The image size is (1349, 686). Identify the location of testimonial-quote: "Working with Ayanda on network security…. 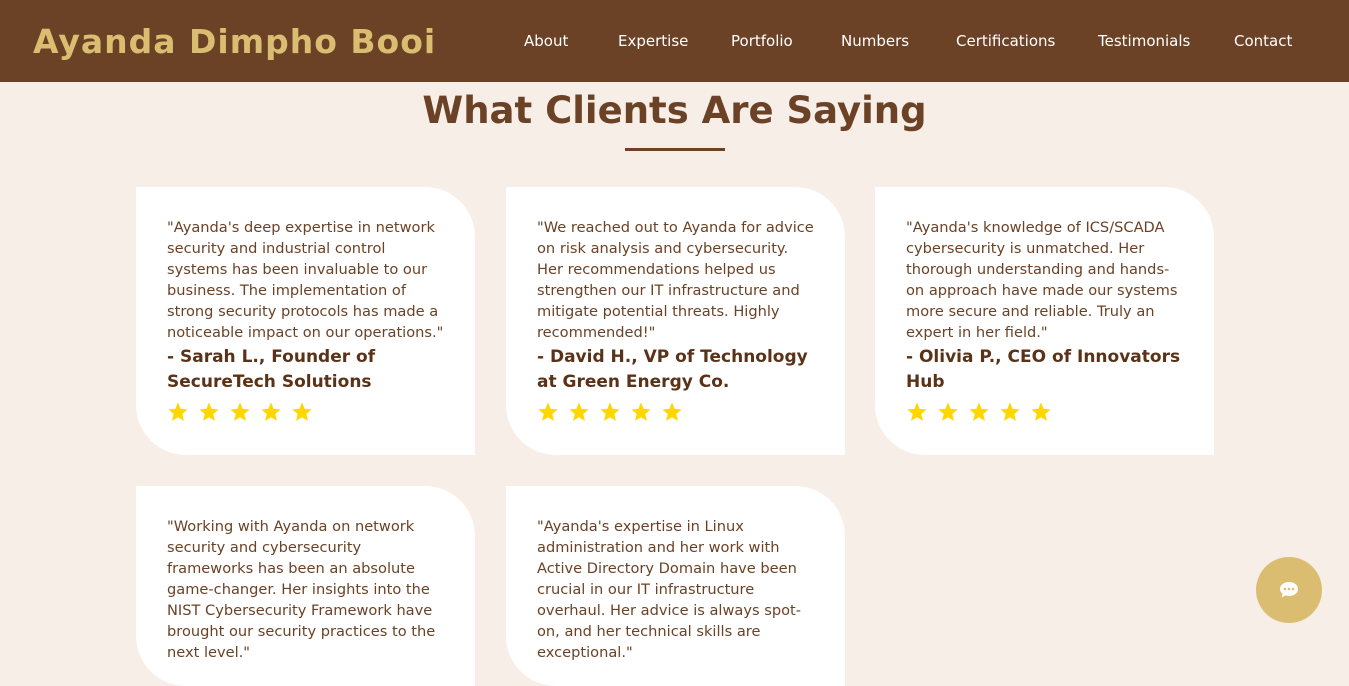
(301, 589).